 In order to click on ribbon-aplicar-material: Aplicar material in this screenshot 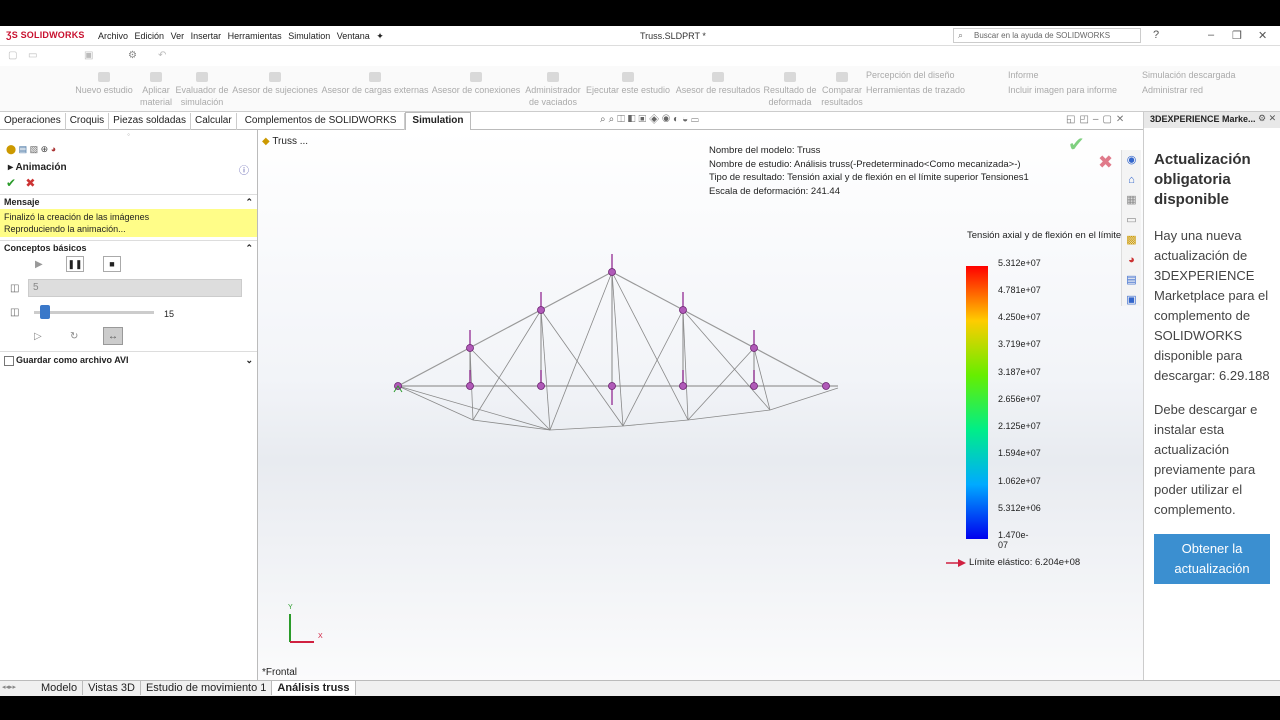, I will do `click(156, 90)`.